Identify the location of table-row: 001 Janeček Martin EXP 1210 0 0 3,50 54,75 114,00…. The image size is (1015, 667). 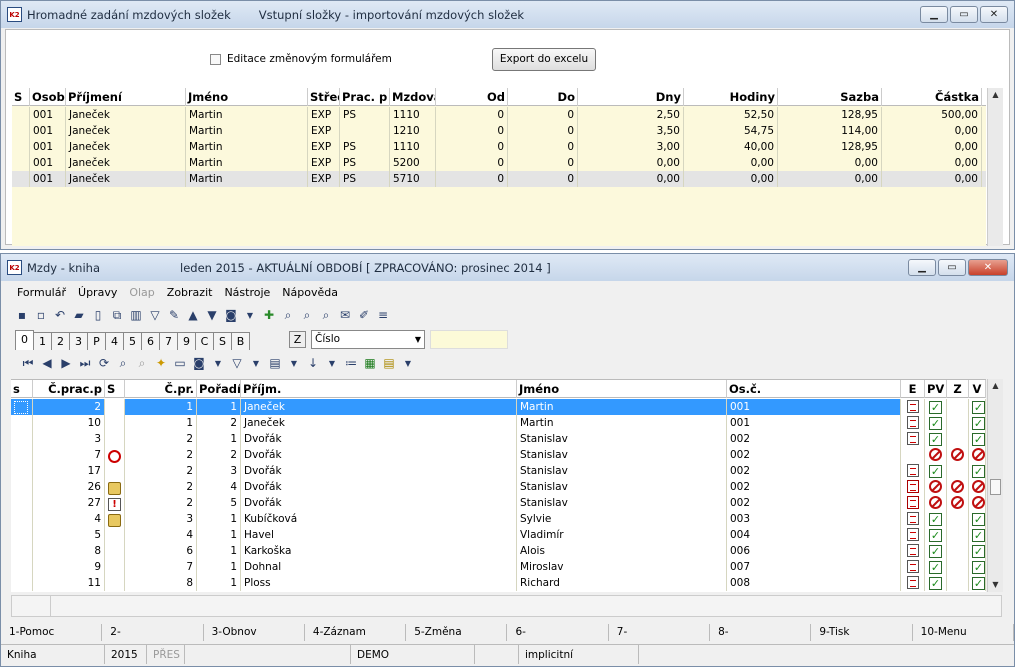
(499, 131).